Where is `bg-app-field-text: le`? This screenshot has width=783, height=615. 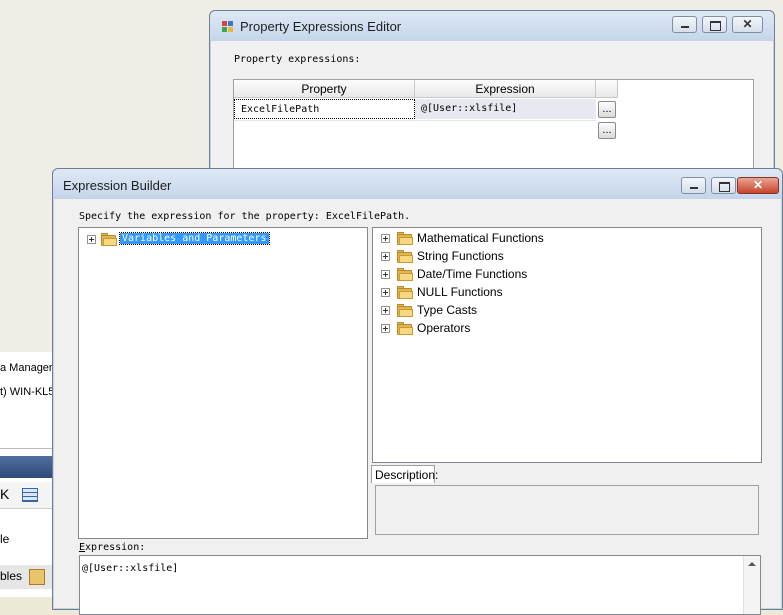
bg-app-field-text: le is located at coordinates (4, 539).